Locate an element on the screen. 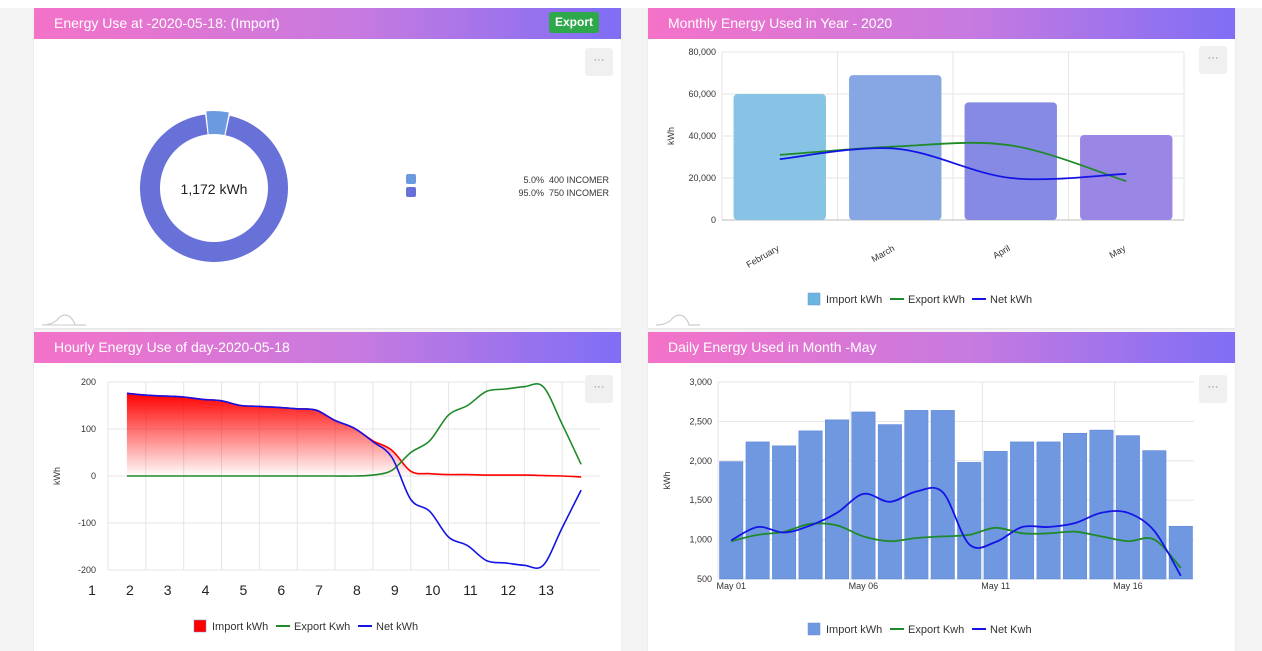  donut-legend: 5.0% 400 INCOMER 95.0% 750 INCOMER is located at coordinates (508, 186).